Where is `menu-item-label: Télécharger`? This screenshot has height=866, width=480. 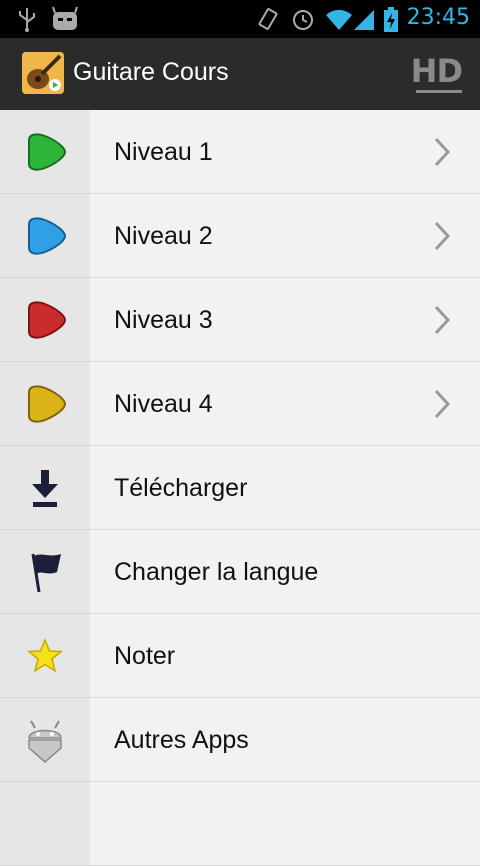
menu-item-label: Télécharger is located at coordinates (181, 488).